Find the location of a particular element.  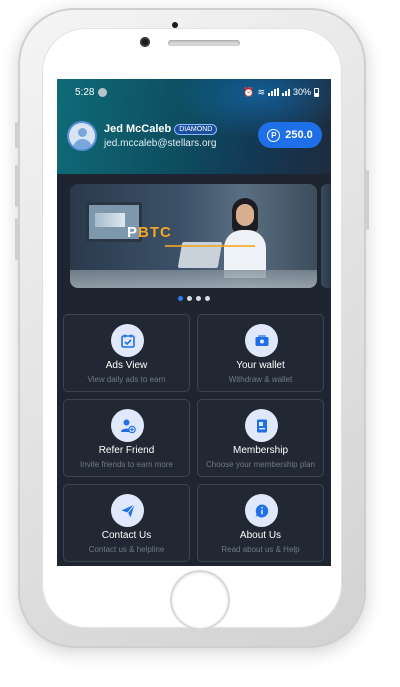

alarm-icon: ⏰ is located at coordinates (249, 91).